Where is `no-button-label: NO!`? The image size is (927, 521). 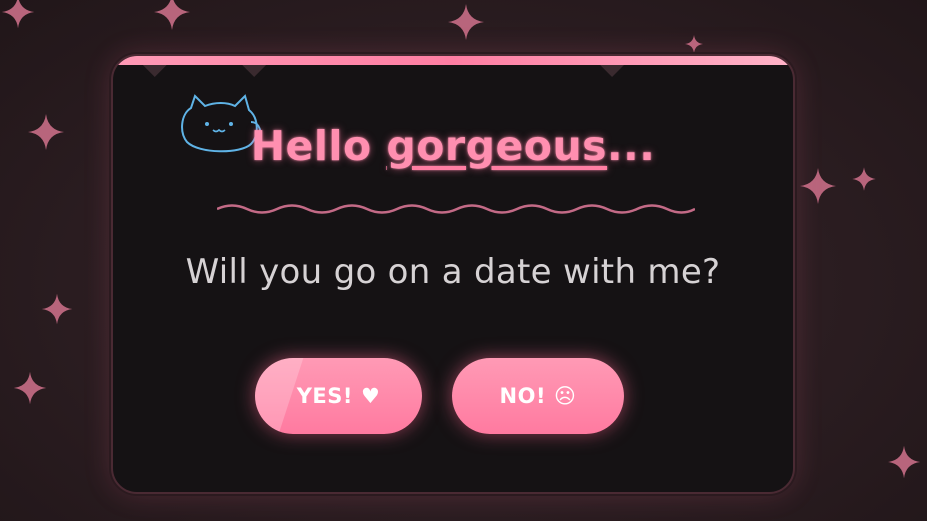 no-button-label: NO! is located at coordinates (523, 396).